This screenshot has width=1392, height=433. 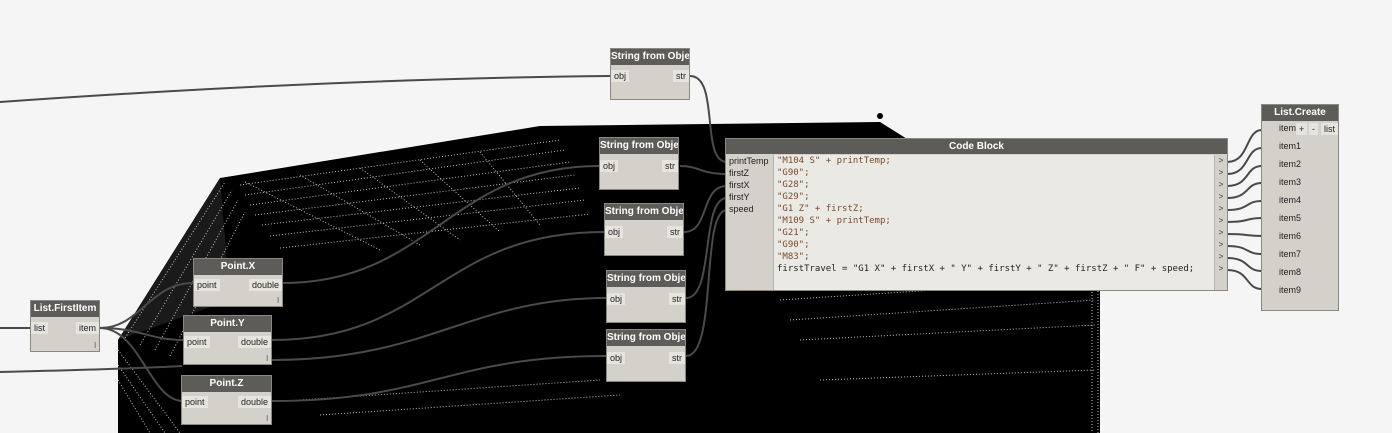 What do you see at coordinates (1281, 239) in the screenshot?
I see `item6-input-port: item6` at bounding box center [1281, 239].